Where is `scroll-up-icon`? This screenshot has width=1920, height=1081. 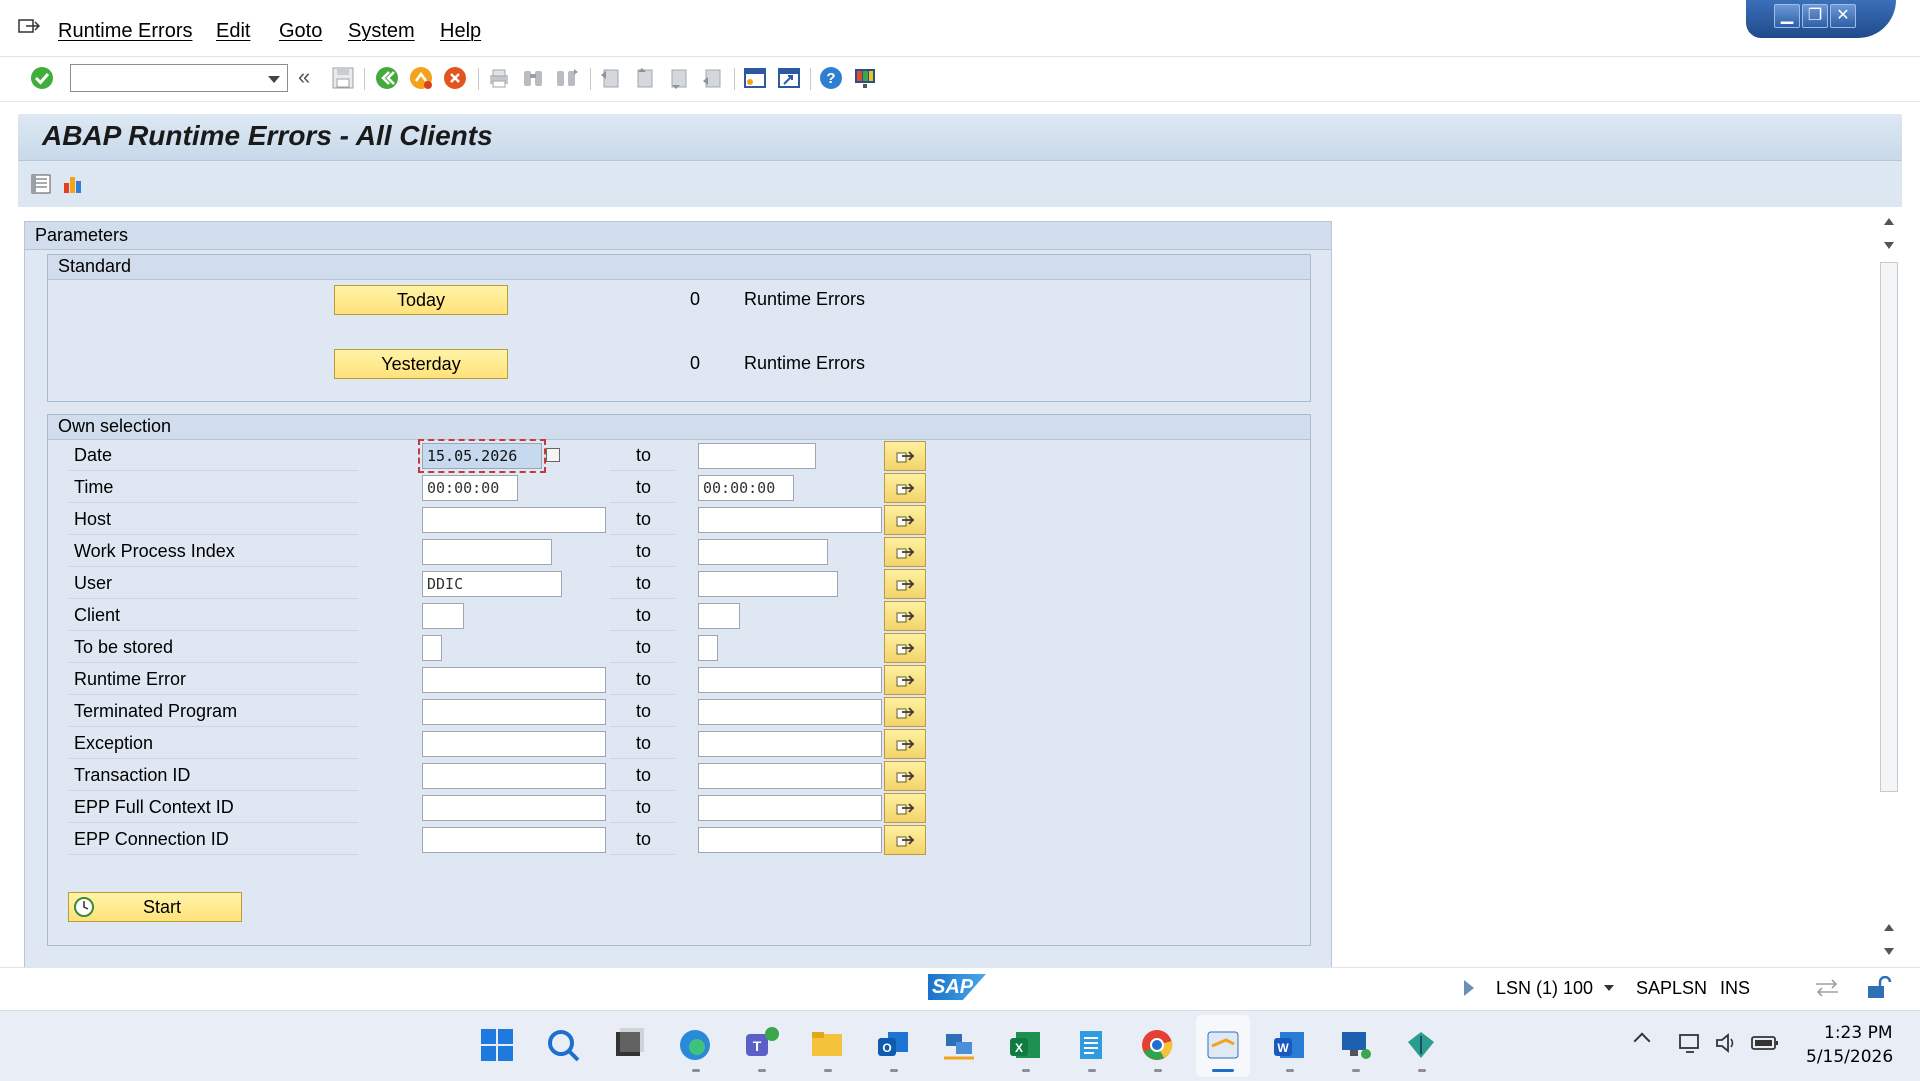
scroll-up-icon is located at coordinates (1889, 221).